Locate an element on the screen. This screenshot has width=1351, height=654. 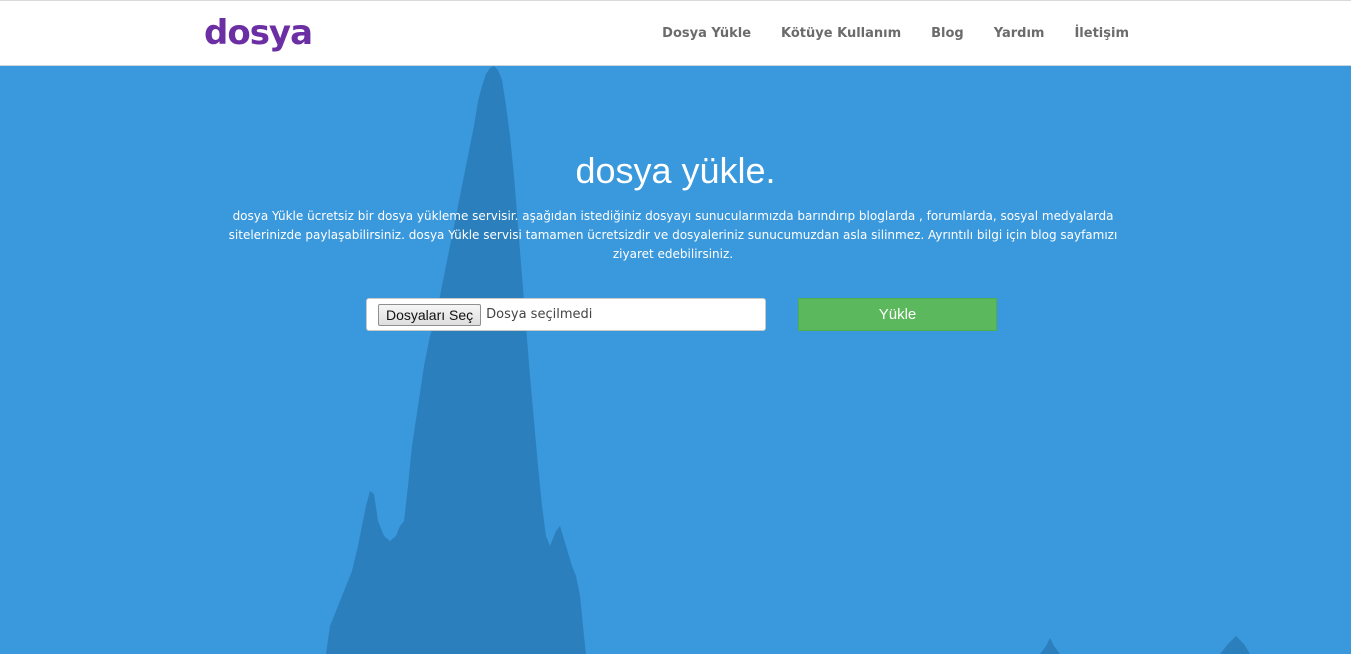
site-logo: dosya is located at coordinates (258, 33).